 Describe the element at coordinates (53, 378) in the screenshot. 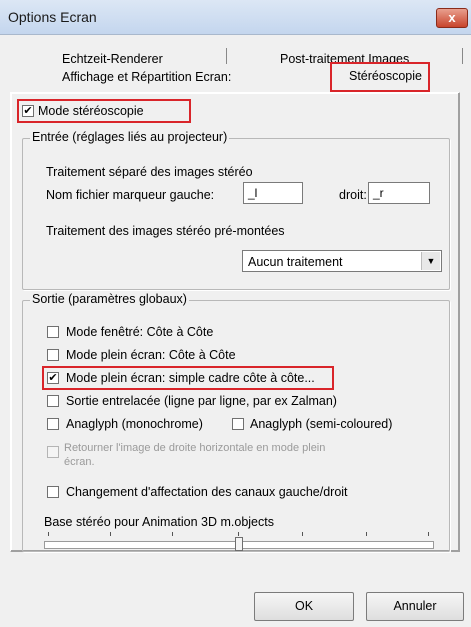

I see `single-frame-checkbox: ✔` at that location.